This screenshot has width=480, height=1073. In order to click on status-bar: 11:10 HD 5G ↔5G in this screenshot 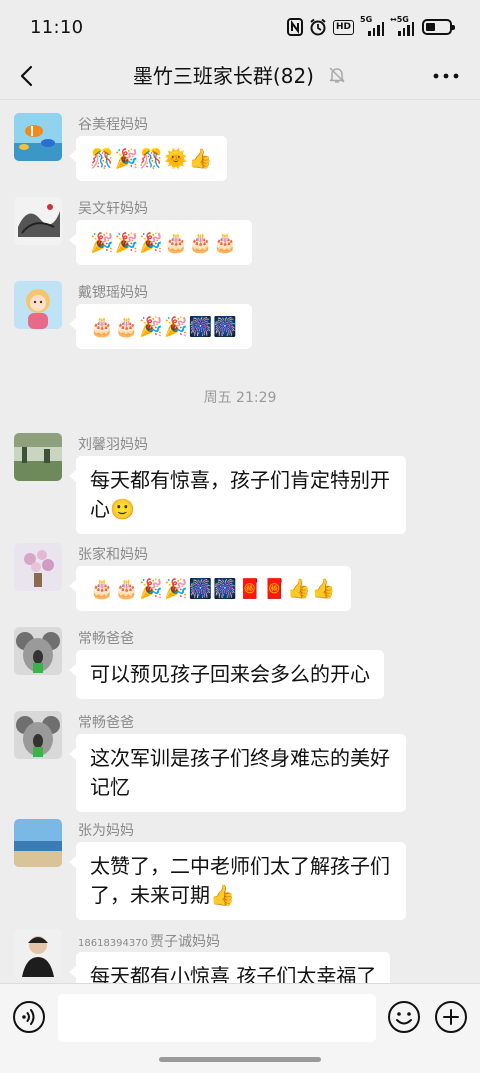, I will do `click(240, 27)`.